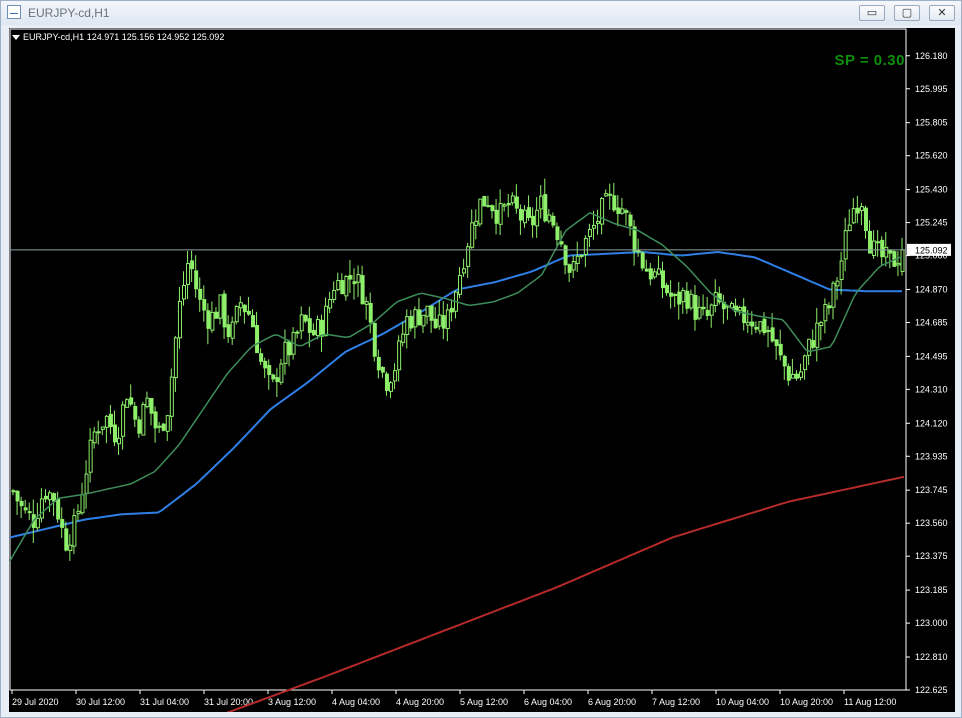 The height and width of the screenshot is (718, 962). What do you see at coordinates (931, 89) in the screenshot?
I see `y-axis-tick-label: 125.995` at bounding box center [931, 89].